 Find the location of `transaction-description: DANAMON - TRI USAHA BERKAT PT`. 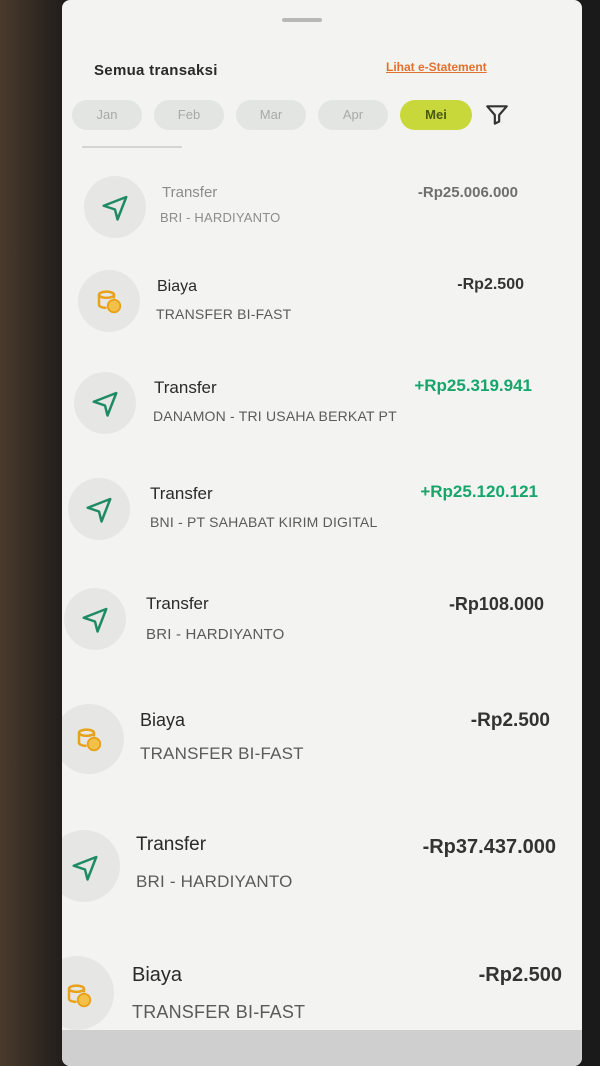

transaction-description: DANAMON - TRI USAHA BERKAT PT is located at coordinates (275, 416).